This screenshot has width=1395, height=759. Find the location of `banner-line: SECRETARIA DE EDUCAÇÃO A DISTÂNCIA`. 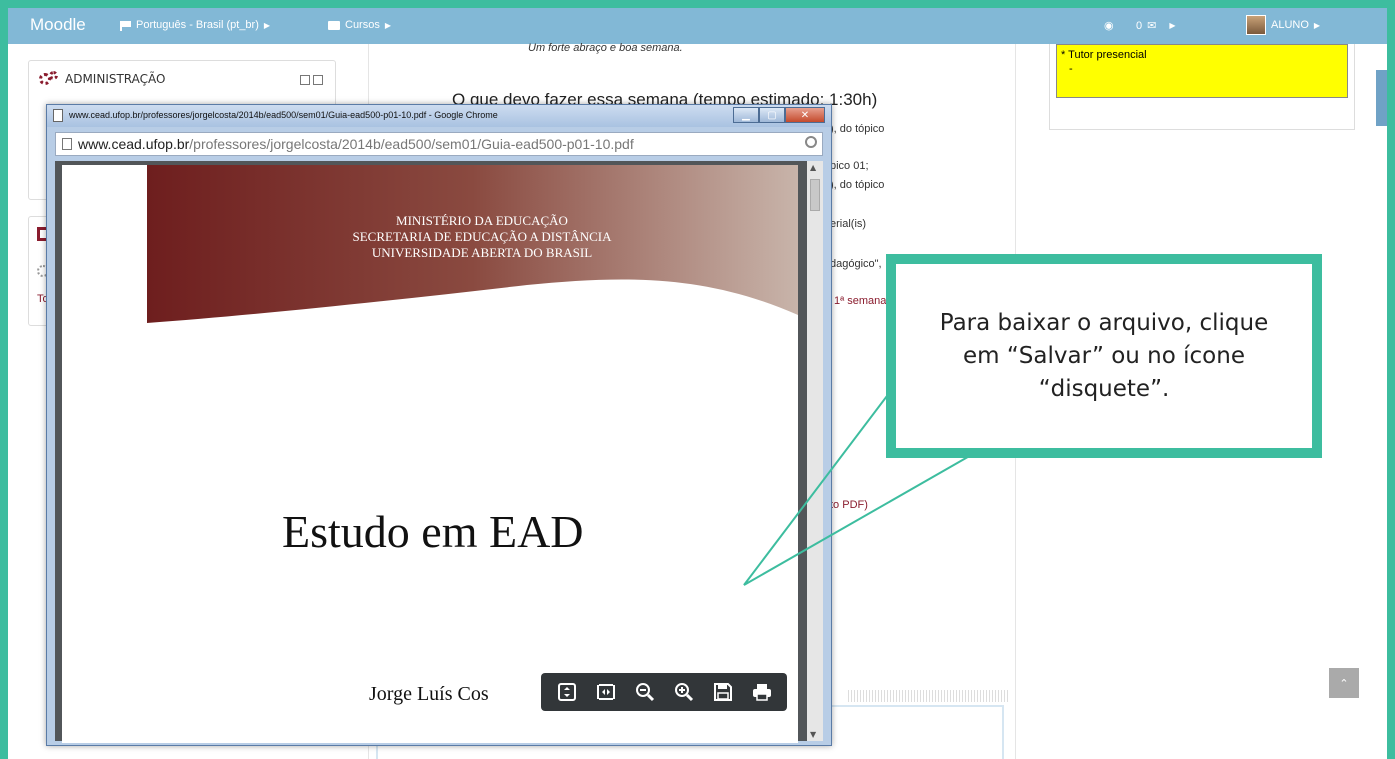

banner-line: SECRETARIA DE EDUCAÇÃO A DISTÂNCIA is located at coordinates (482, 236).